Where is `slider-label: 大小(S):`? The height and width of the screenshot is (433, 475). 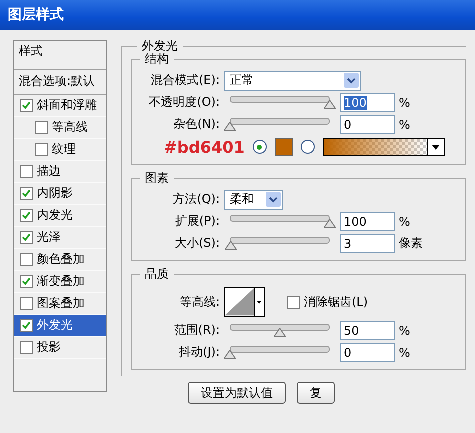
slider-label: 大小(S): is located at coordinates (197, 243).